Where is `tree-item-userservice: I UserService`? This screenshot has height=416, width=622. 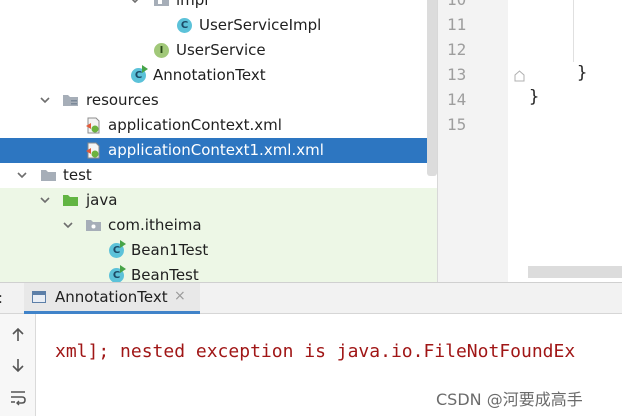 tree-item-userservice: I UserService is located at coordinates (218, 50).